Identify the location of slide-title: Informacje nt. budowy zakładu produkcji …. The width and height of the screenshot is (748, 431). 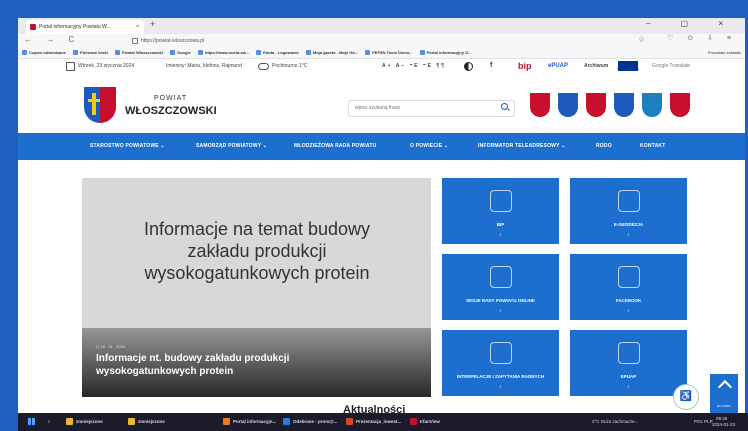
(236, 365).